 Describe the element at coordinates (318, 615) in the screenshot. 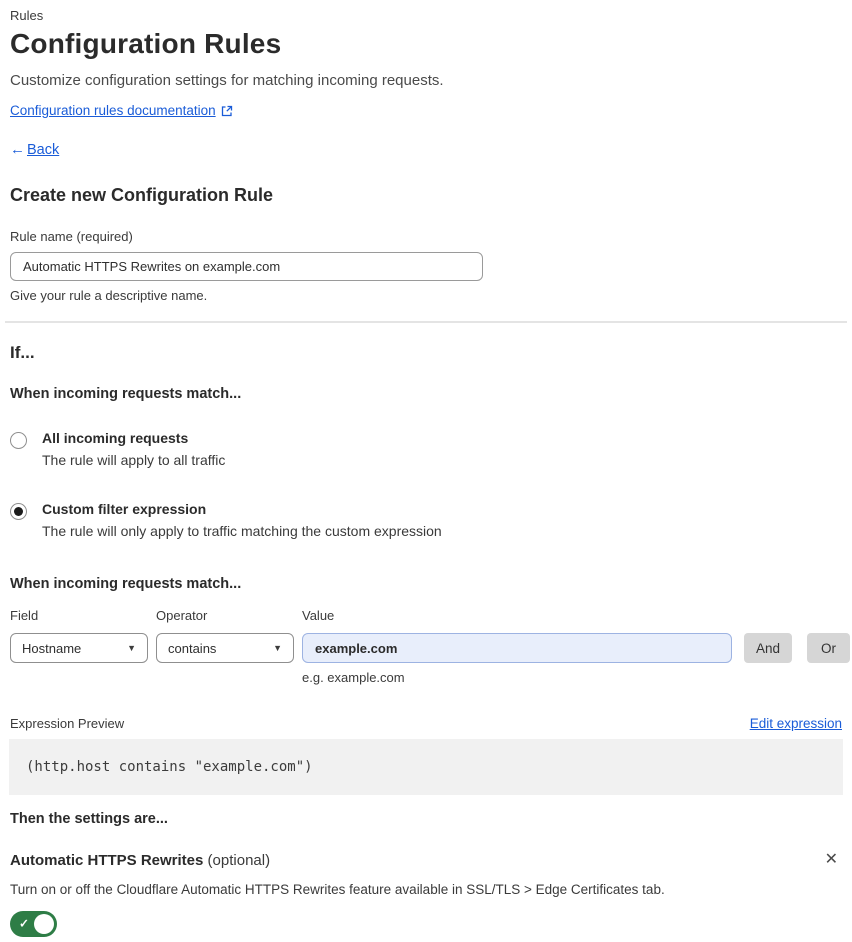

I see `value-label: Value` at that location.